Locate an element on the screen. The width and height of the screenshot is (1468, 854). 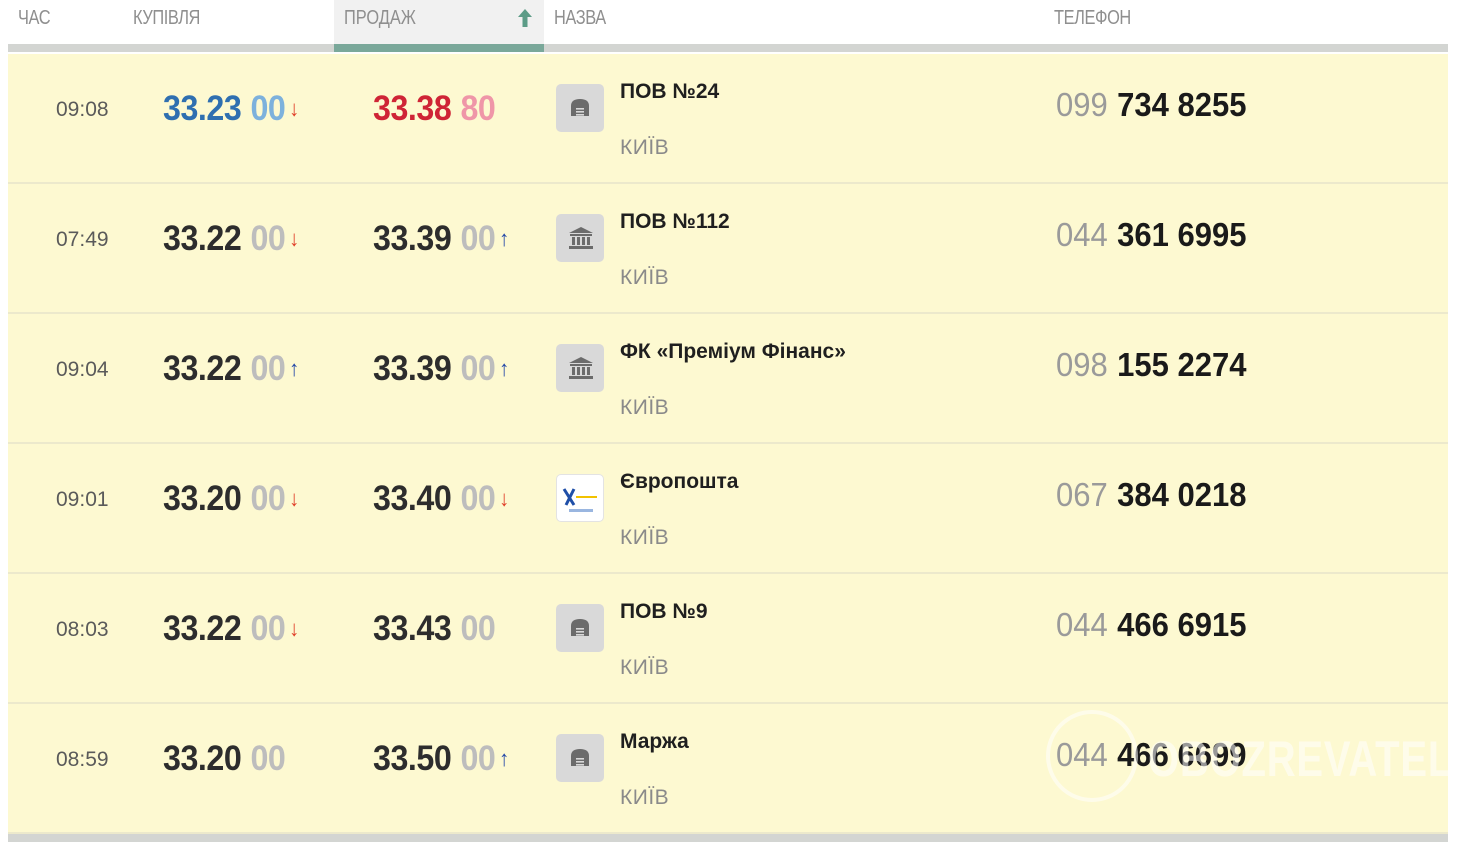
sell-rate: 33.43 00 is located at coordinates (434, 629).